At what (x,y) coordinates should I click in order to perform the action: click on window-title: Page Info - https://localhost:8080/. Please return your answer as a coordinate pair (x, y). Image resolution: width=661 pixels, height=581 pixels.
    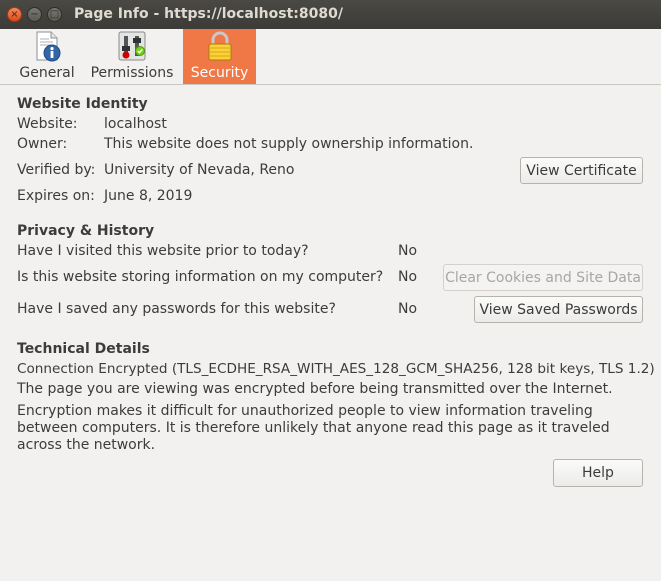
    Looking at the image, I should click on (208, 14).